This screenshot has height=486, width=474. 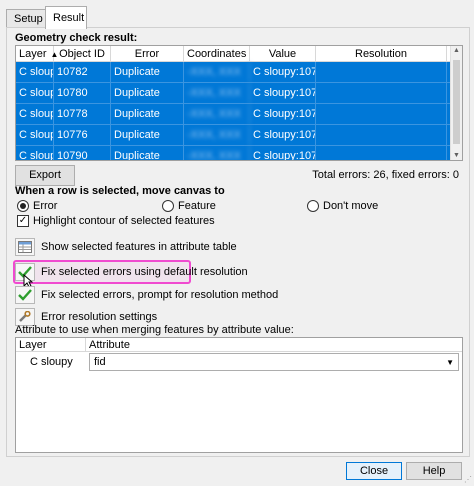 I want to click on column-header-layer: Layer ▲, so click(x=37, y=53).